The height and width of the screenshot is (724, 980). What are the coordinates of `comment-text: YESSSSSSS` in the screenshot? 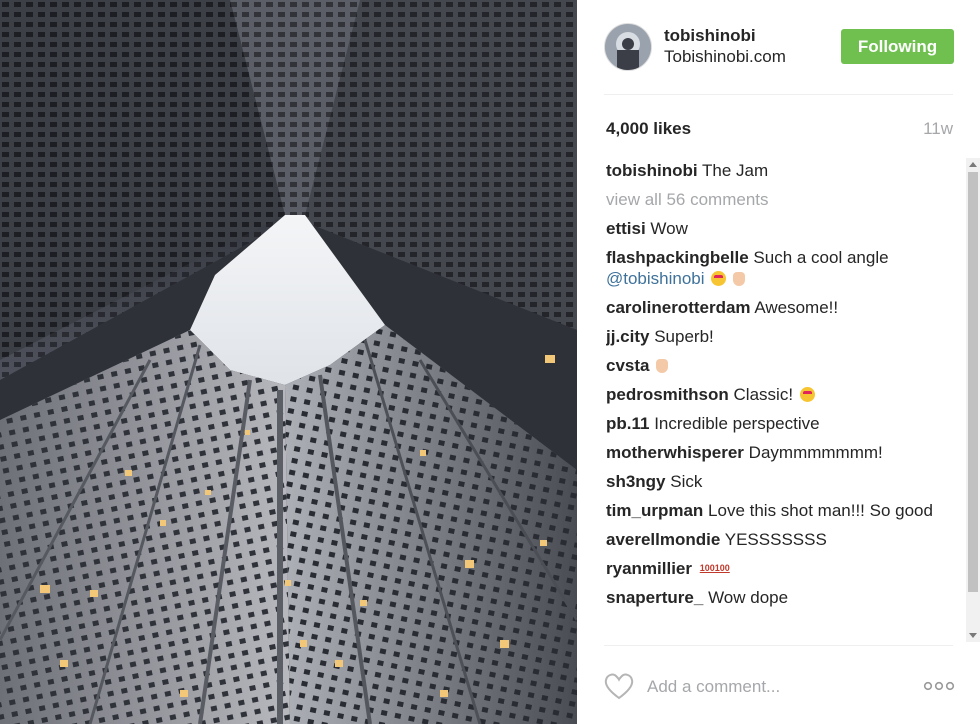 It's located at (775, 539).